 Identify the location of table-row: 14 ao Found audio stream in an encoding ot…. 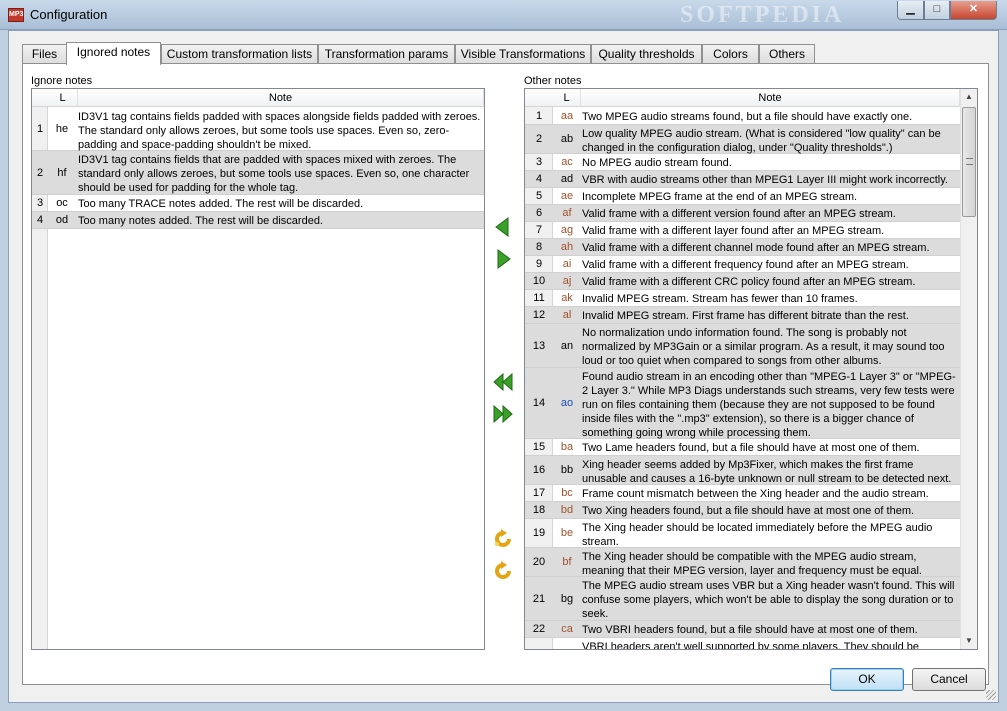
(742, 403).